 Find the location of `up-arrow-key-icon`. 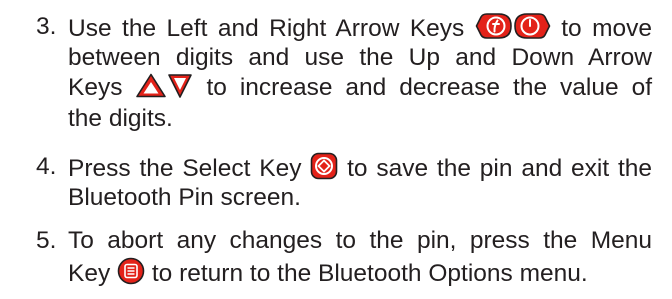

up-arrow-key-icon is located at coordinates (151, 86).